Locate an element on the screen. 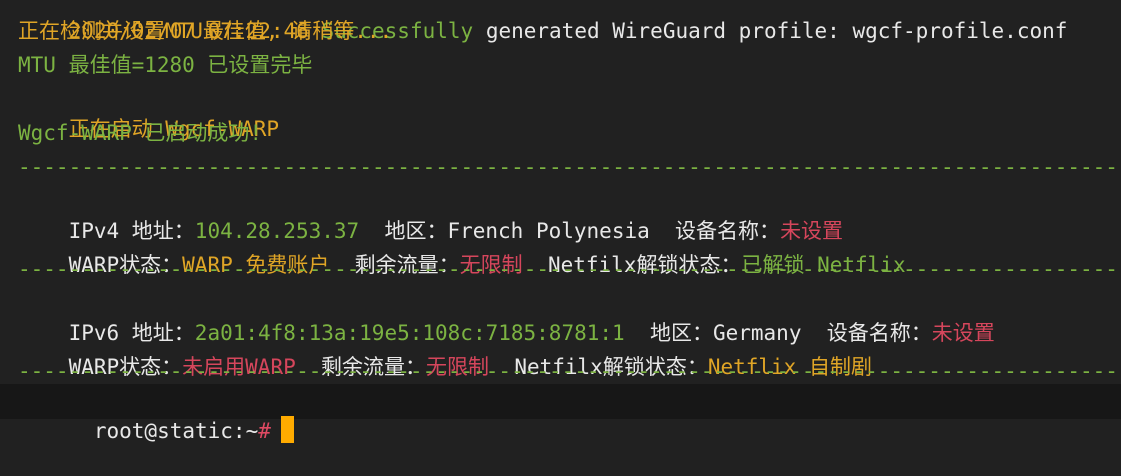  prompt-user-host: root@static:~ is located at coordinates (176, 431).